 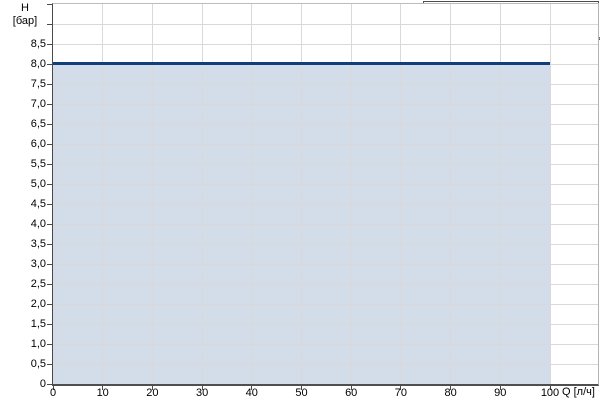 I want to click on y-tick-label: 4,0, so click(x=38, y=224).